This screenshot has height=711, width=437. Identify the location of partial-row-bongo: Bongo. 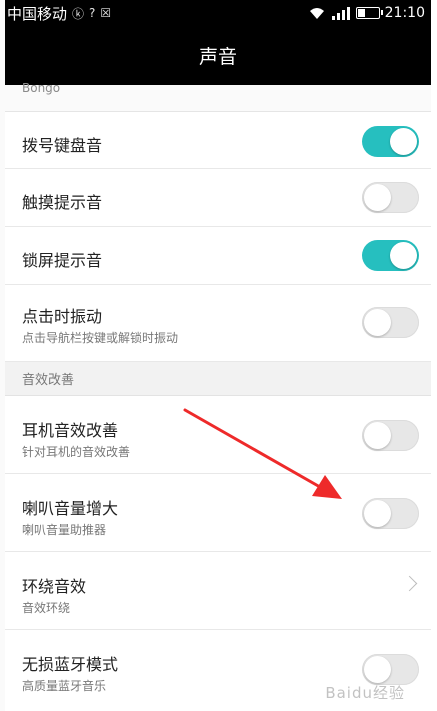
(218, 96).